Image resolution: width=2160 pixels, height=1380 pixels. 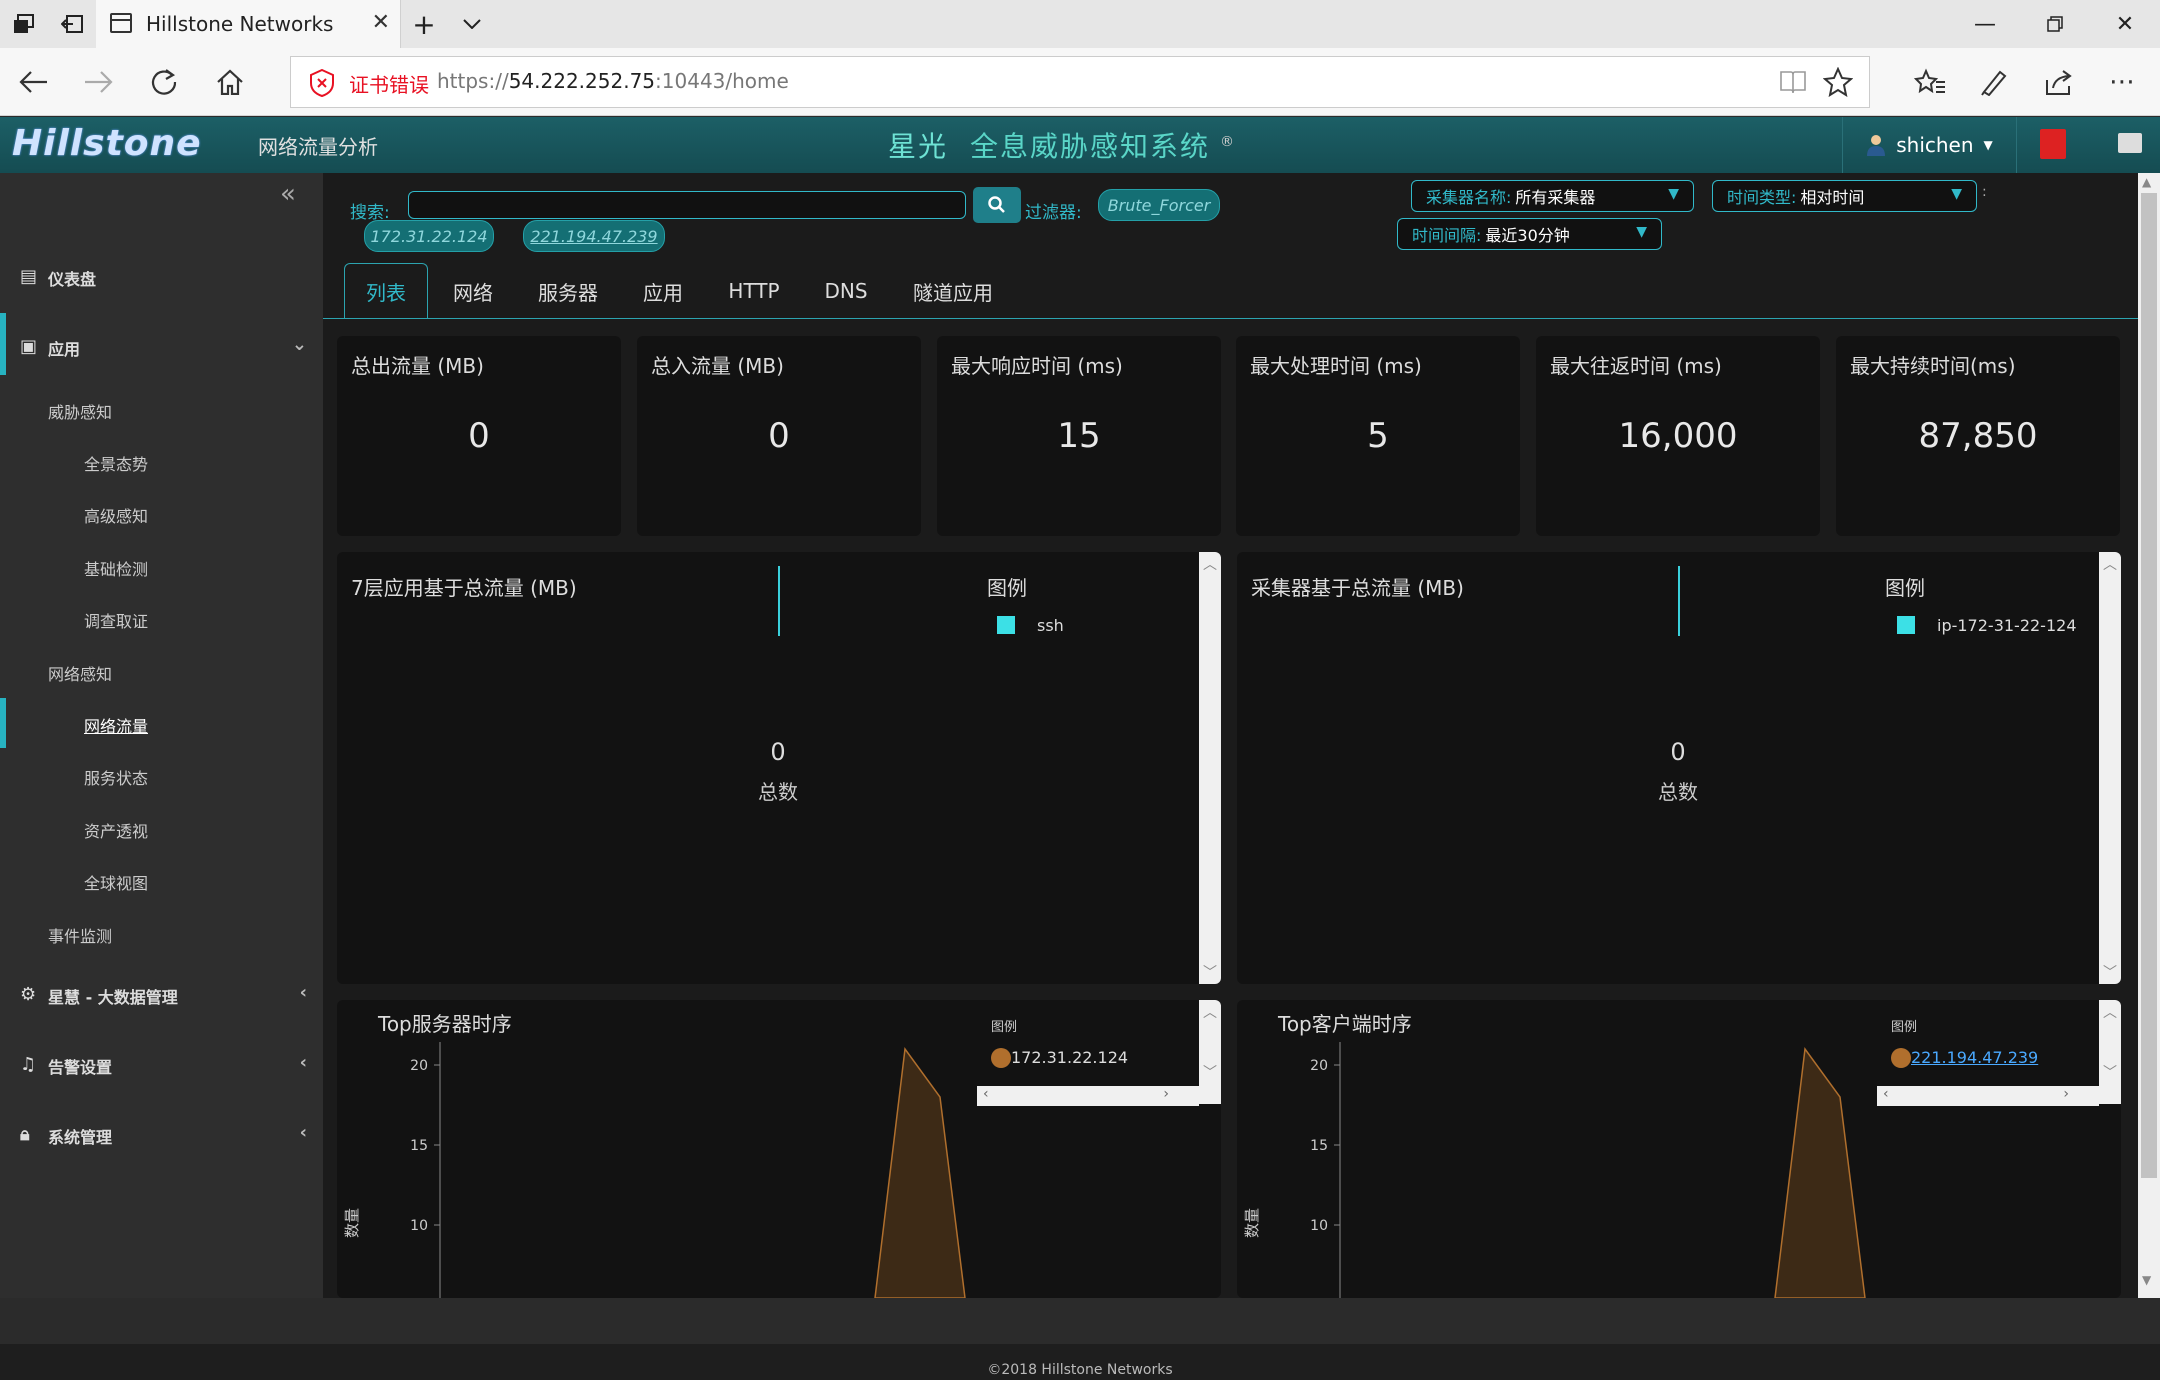 What do you see at coordinates (1080, 145) in the screenshot?
I see `app-header: Hillstone 网络流量分析 星光 全息威胁感知系统 ® shichen ▼` at bounding box center [1080, 145].